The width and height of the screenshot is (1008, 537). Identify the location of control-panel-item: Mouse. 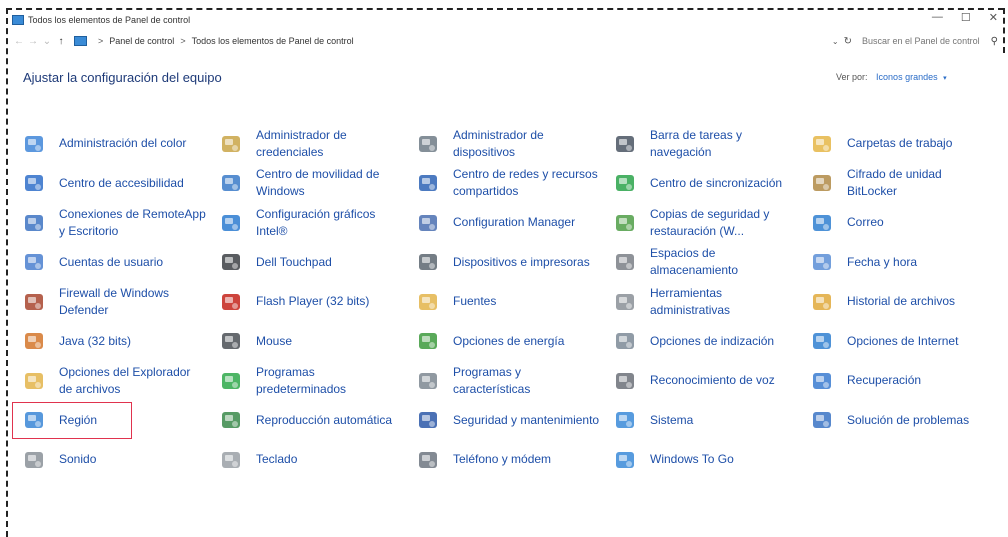
(315, 342).